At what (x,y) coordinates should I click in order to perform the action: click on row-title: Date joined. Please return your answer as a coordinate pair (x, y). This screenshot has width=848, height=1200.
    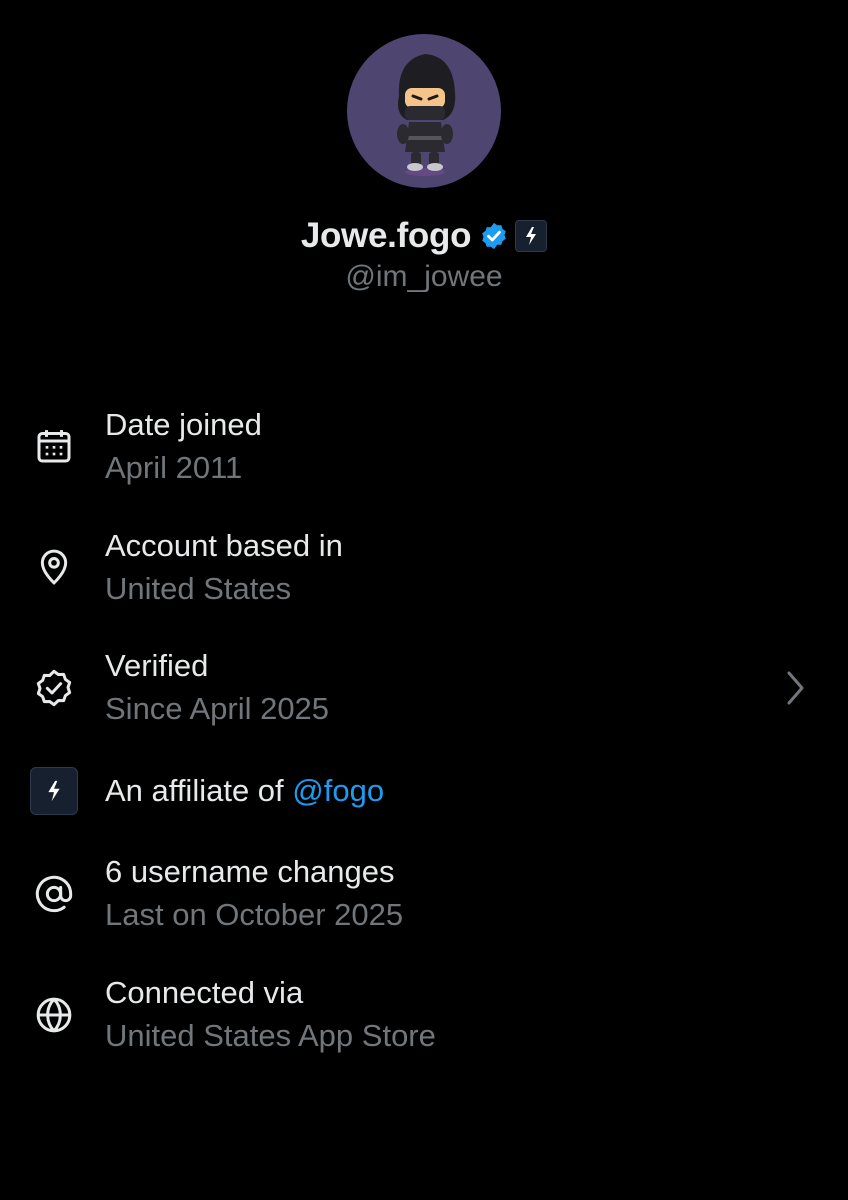
    Looking at the image, I should click on (183, 424).